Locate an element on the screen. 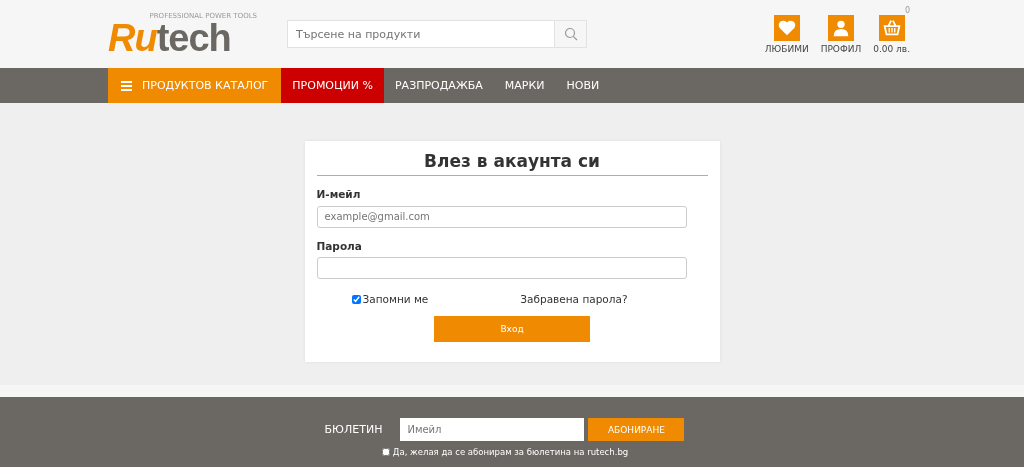 The height and width of the screenshot is (467, 1024). heart-button: ЛЮБИМИ is located at coordinates (786, 30).